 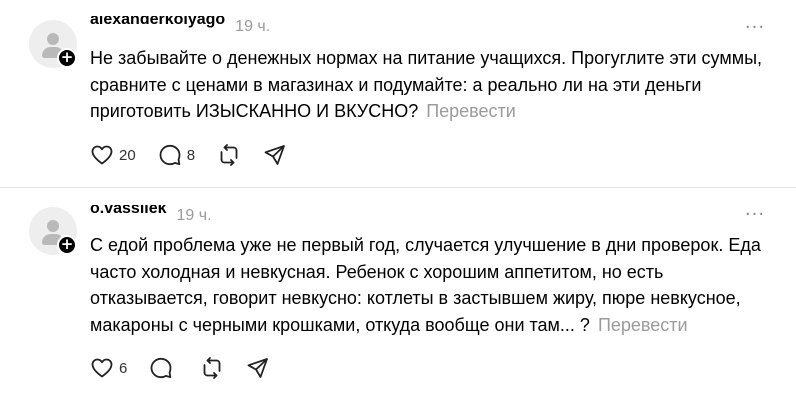 I want to click on like-button: 20, so click(x=113, y=155).